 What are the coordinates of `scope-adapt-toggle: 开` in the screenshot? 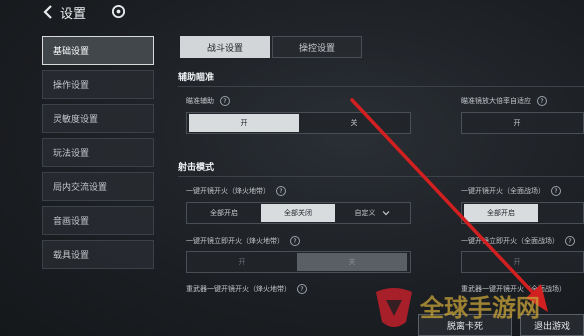 It's located at (522, 123).